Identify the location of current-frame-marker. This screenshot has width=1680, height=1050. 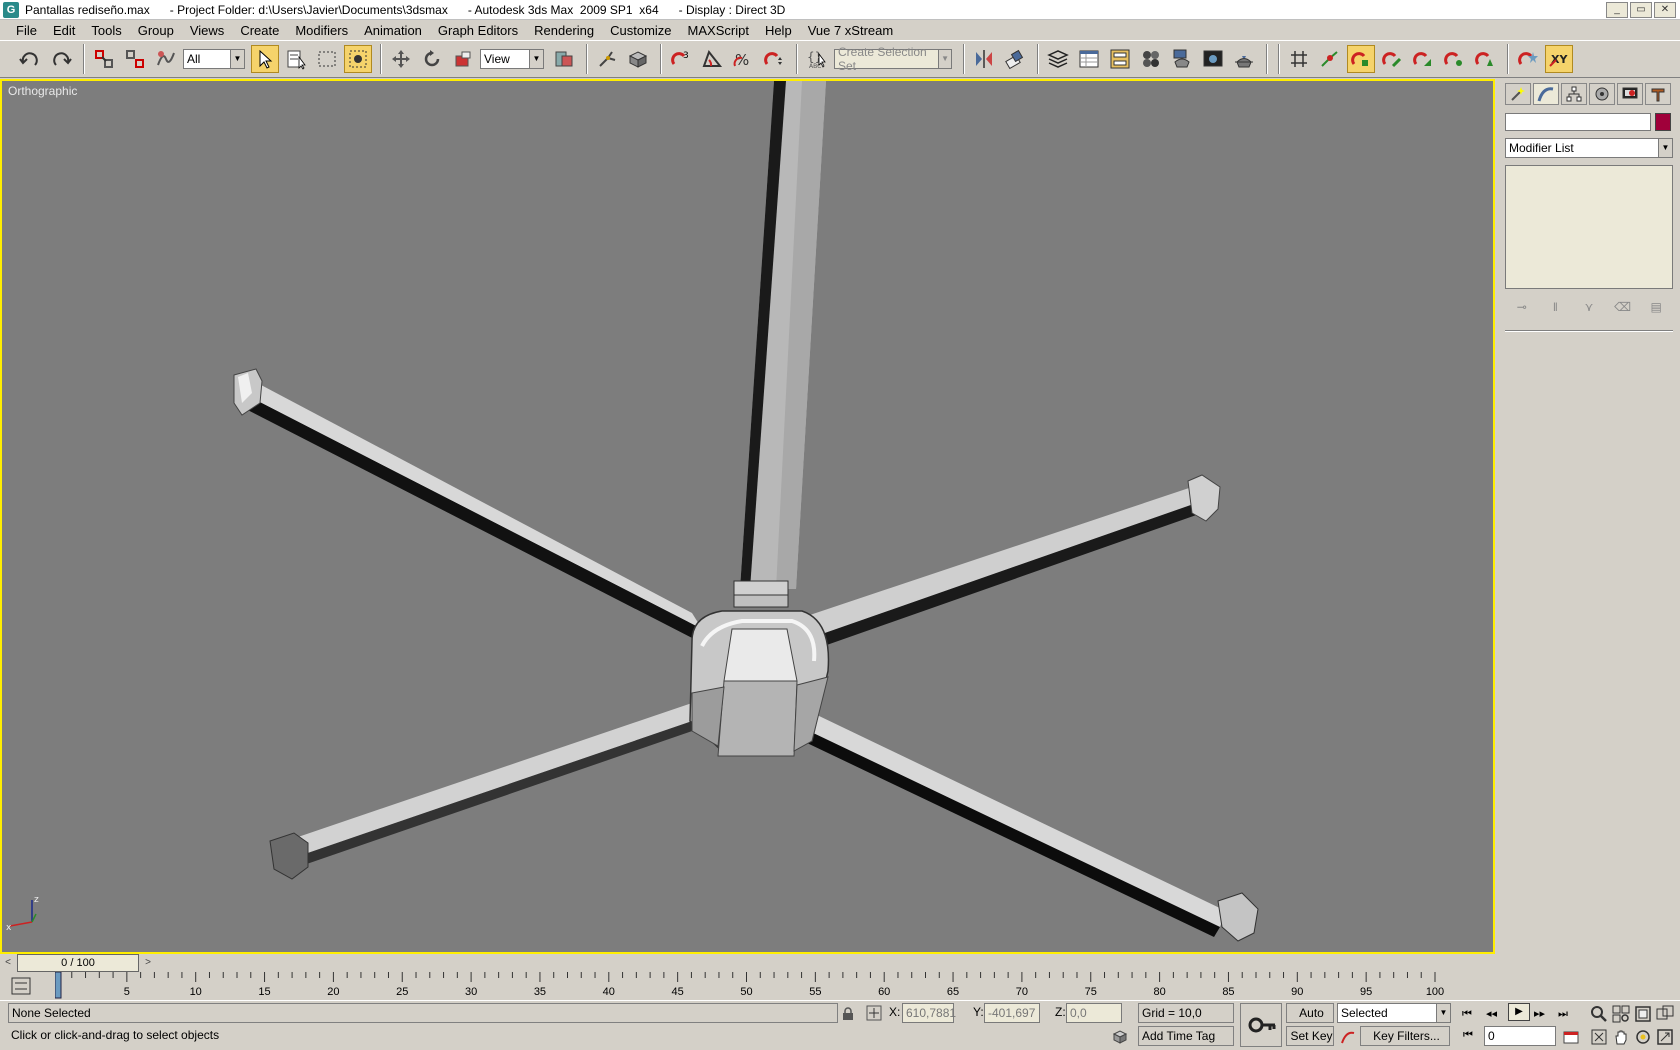
(58, 985).